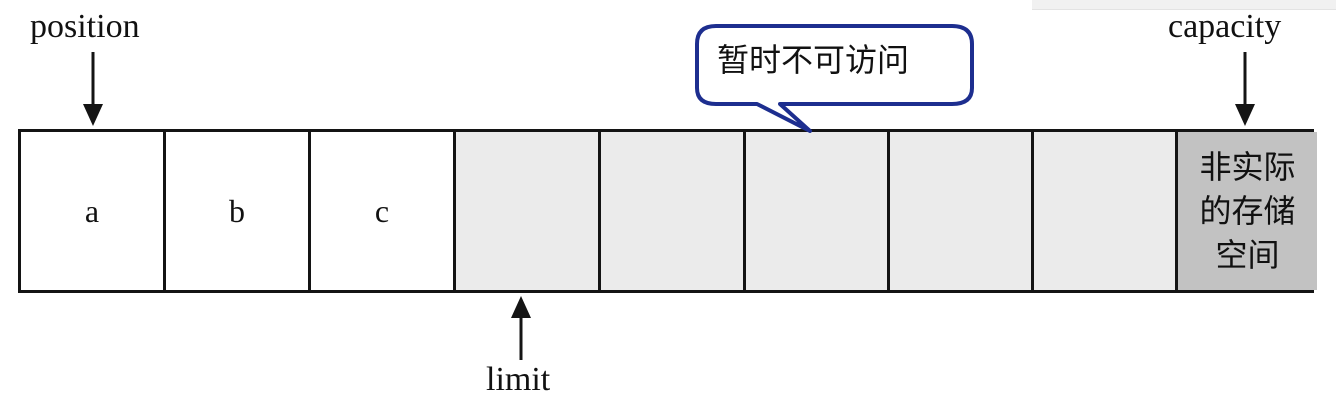 This screenshot has width=1336, height=419. Describe the element at coordinates (1245, 89) in the screenshot. I see `capacity-arrow` at that location.